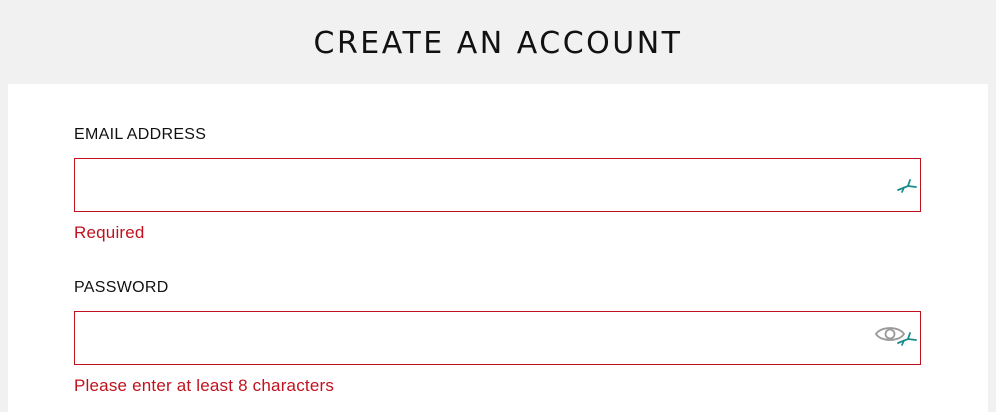 Image resolution: width=996 pixels, height=412 pixels. I want to click on password-field, so click(479, 338).